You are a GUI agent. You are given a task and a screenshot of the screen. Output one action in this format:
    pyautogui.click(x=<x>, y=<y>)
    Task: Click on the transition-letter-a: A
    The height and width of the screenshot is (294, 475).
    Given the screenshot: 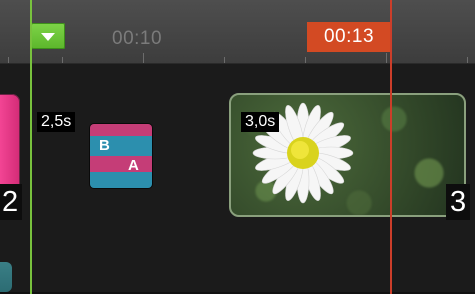 What is the action you would take?
    pyautogui.click(x=133, y=165)
    